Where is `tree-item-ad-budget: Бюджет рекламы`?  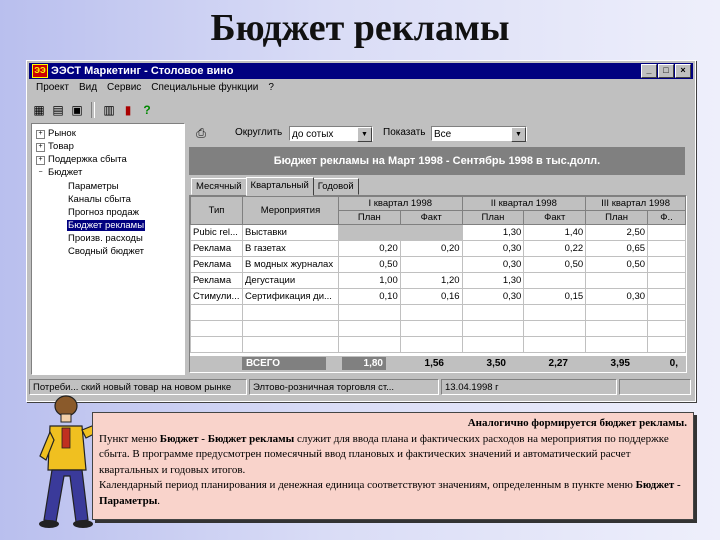
tree-item-ad-budget: Бюджет рекламы is located at coordinates (106, 225).